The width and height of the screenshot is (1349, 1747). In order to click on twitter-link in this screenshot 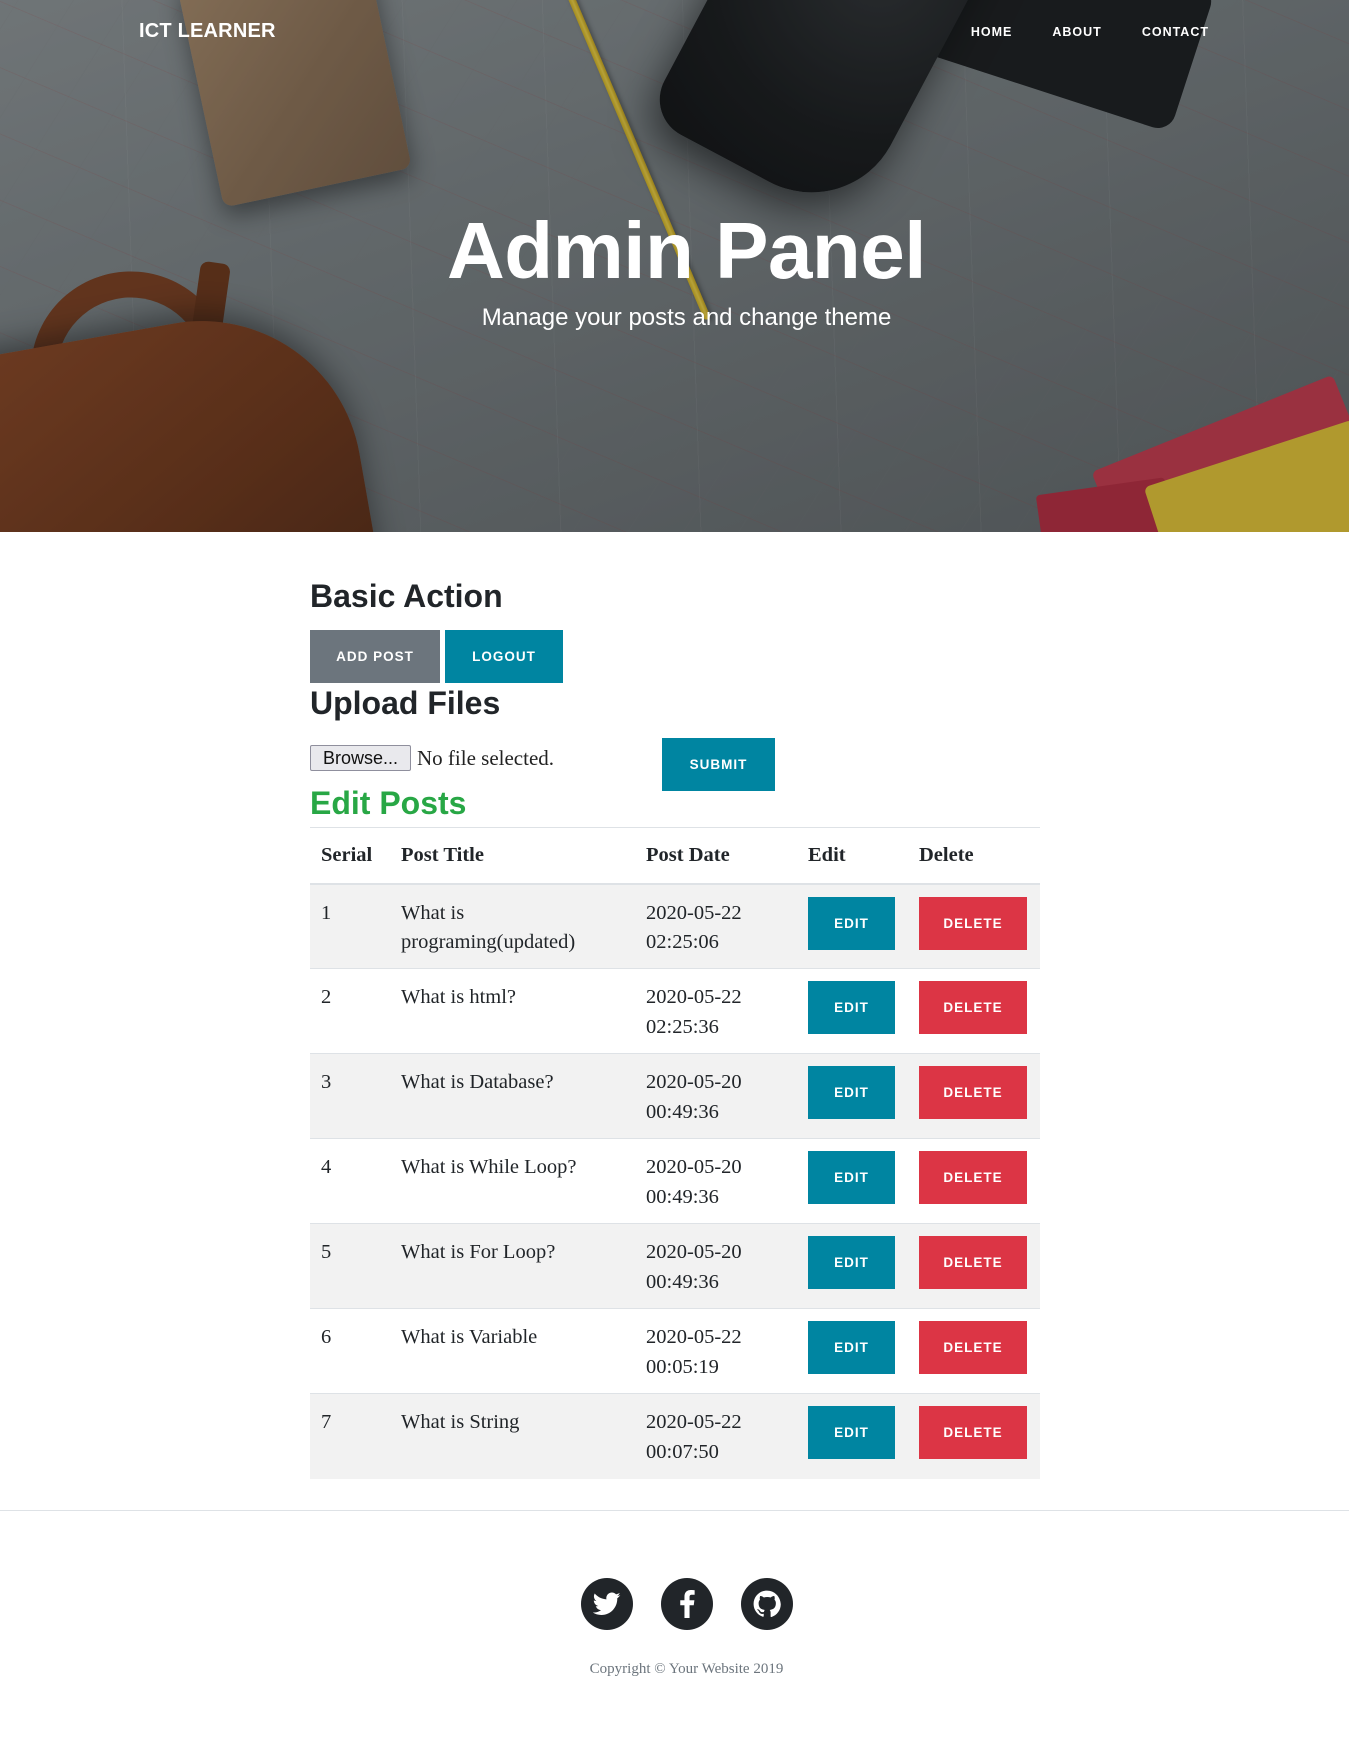, I will do `click(606, 1604)`.